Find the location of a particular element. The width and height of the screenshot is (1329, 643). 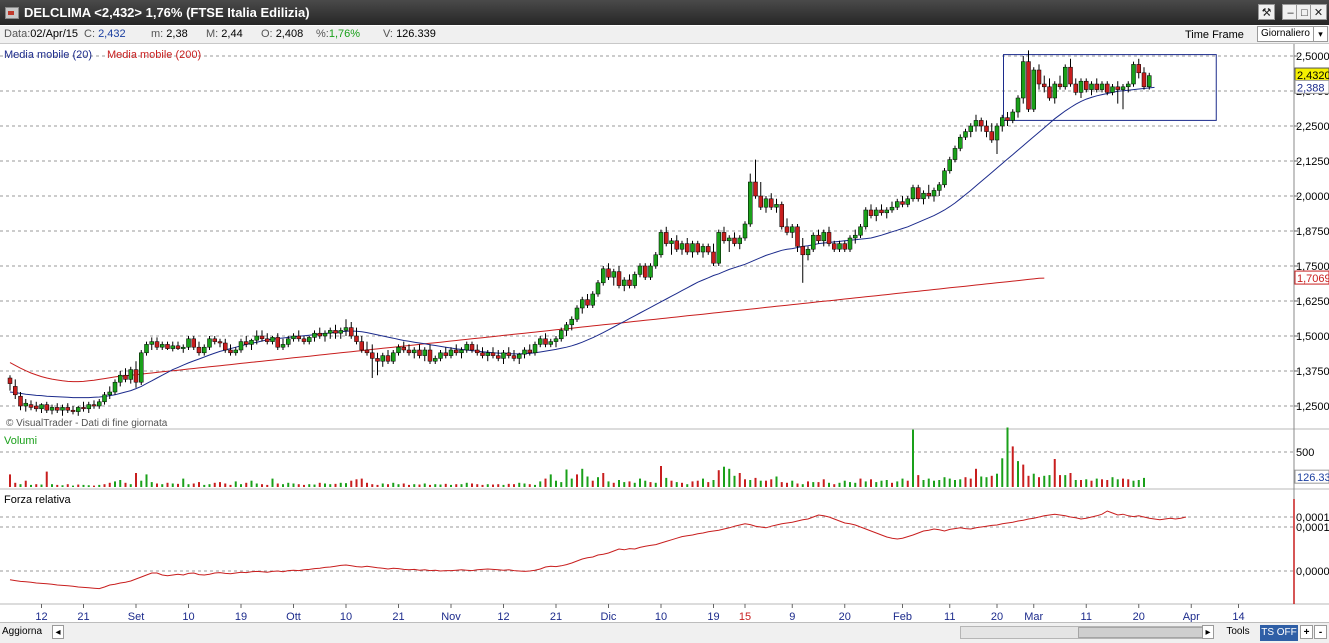

bottom-toolbar: Aggiorna ◂ ▸ Tools TS OFF + - is located at coordinates (664, 632).